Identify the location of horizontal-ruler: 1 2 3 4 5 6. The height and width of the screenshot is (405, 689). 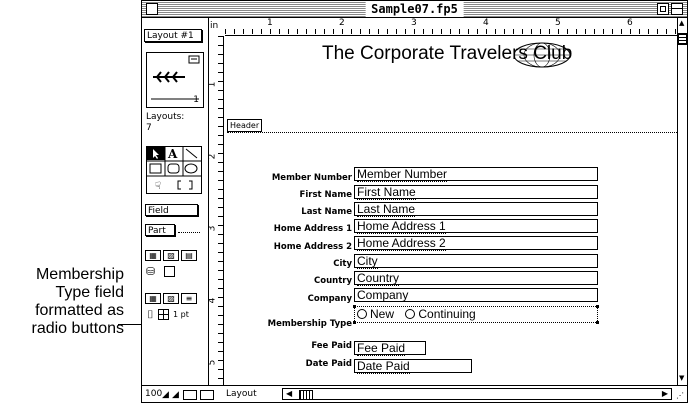
(451, 27).